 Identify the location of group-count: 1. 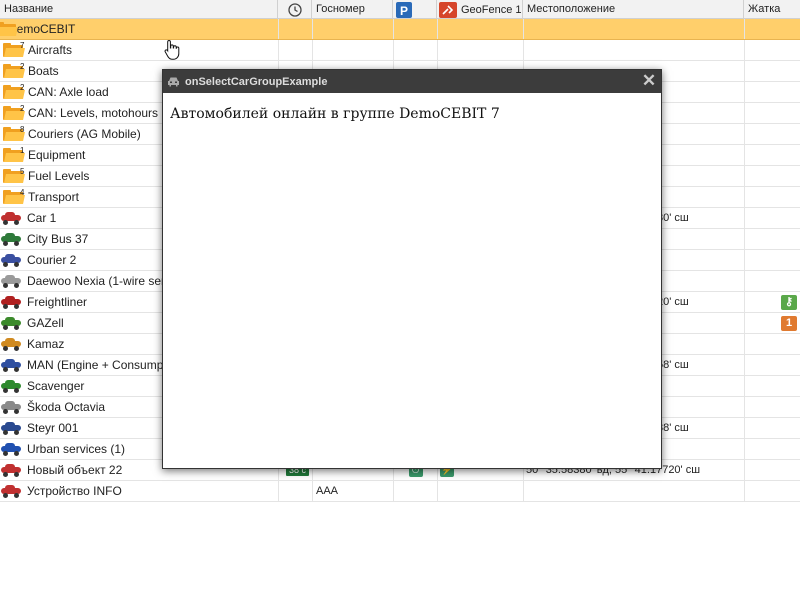
(22, 150).